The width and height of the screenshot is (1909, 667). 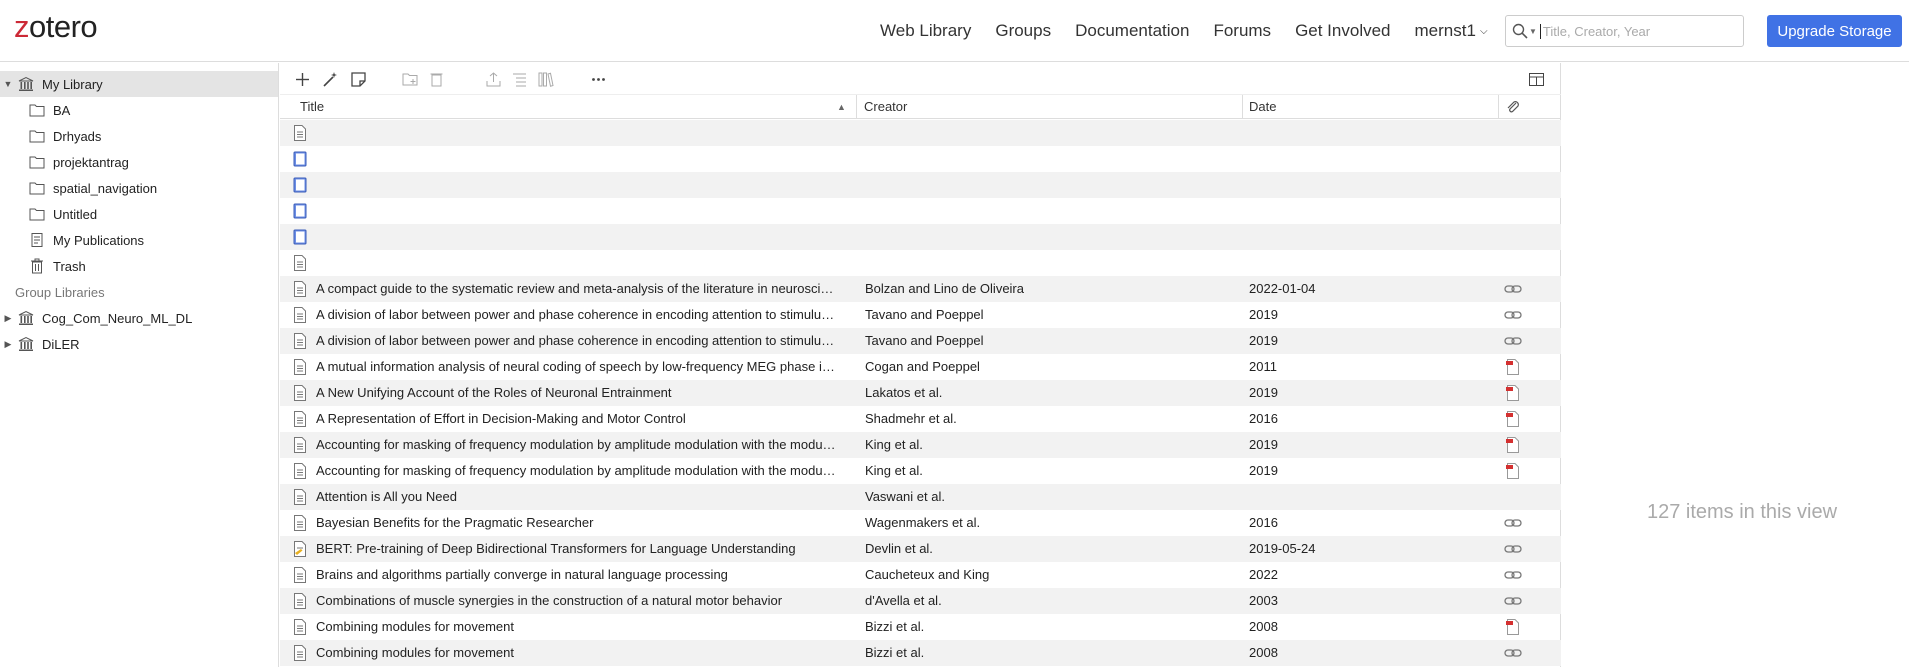 I want to click on sidebar-item-ba: BA, so click(x=139, y=110).